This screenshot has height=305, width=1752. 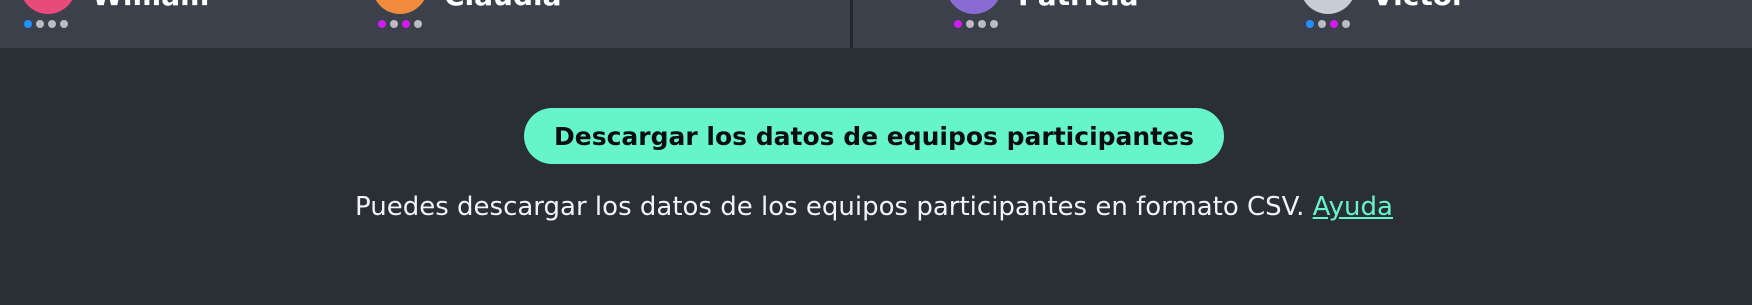 I want to click on team-divider, so click(x=851, y=24).